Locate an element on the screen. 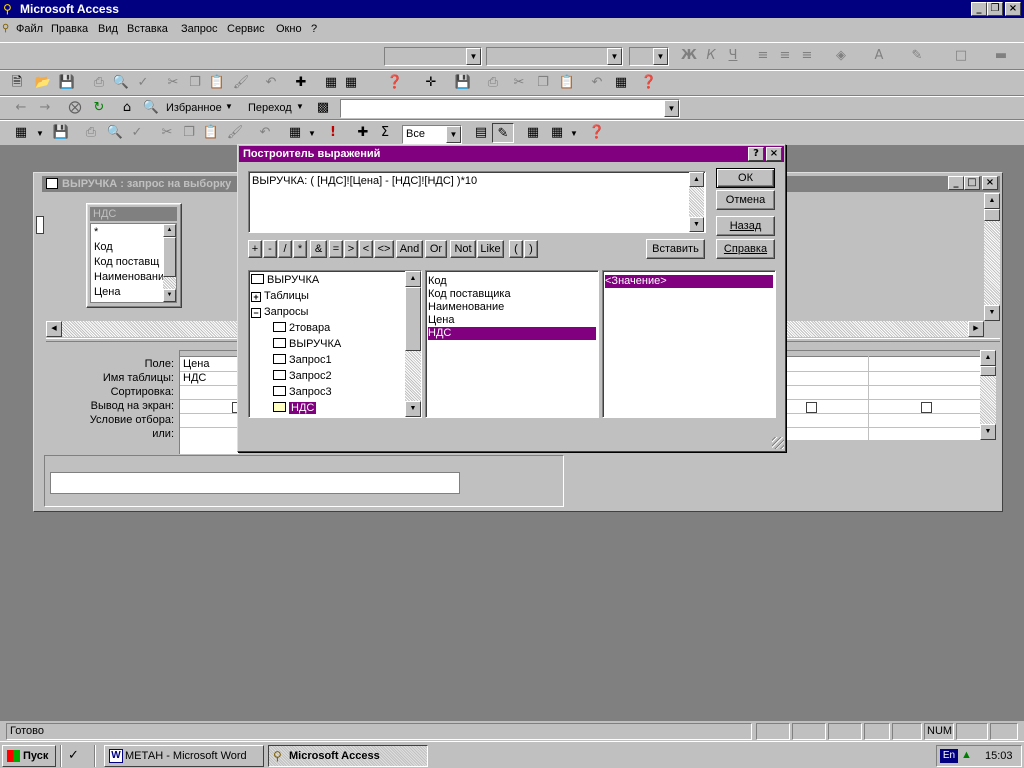  op-divide-button: / is located at coordinates (285, 249).